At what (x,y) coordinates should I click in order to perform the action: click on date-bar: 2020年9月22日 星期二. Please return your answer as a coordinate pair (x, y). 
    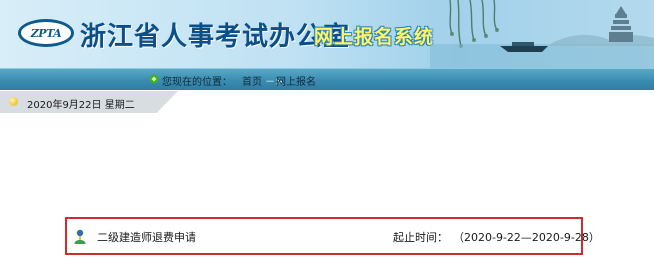
    Looking at the image, I should click on (89, 102).